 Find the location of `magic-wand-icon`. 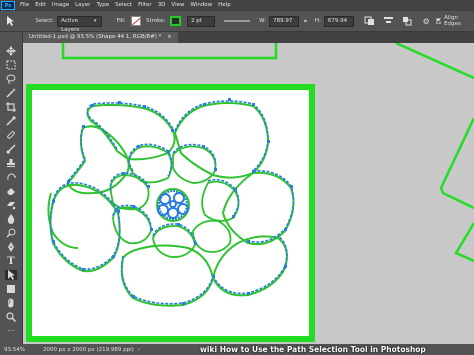

magic-wand-icon is located at coordinates (11, 93).